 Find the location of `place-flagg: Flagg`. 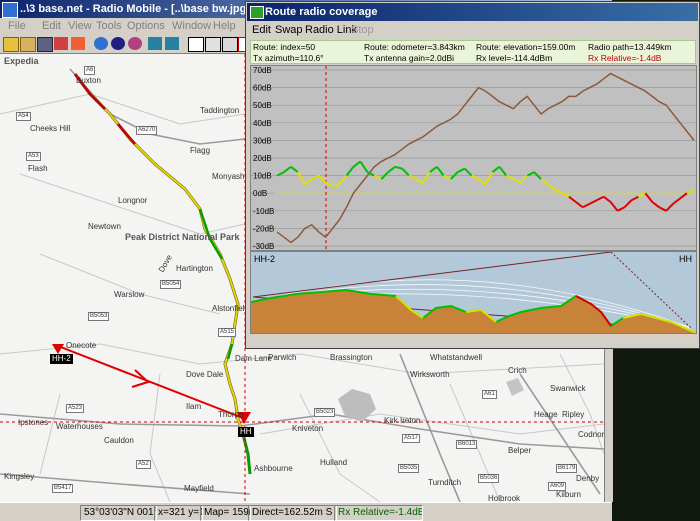

place-flagg: Flagg is located at coordinates (200, 150).